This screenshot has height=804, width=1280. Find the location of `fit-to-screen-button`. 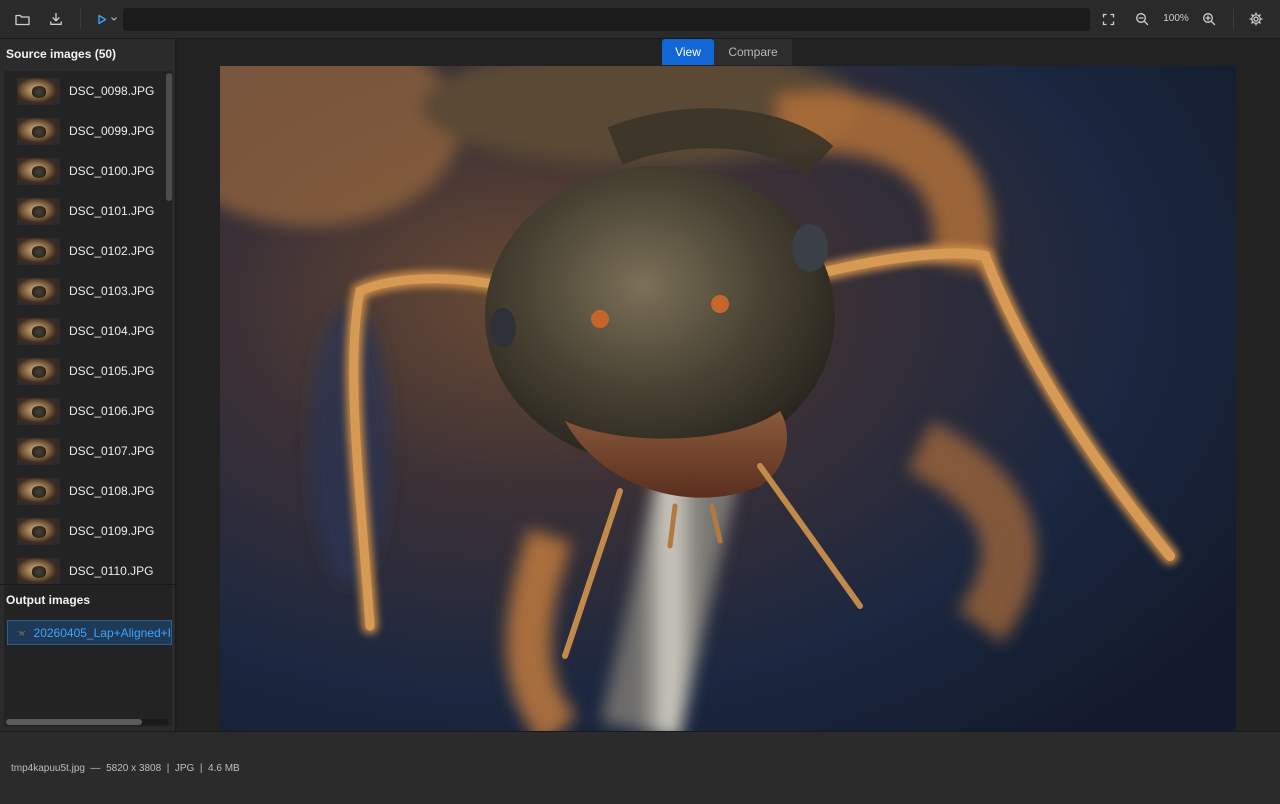

fit-to-screen-button is located at coordinates (1108, 19).